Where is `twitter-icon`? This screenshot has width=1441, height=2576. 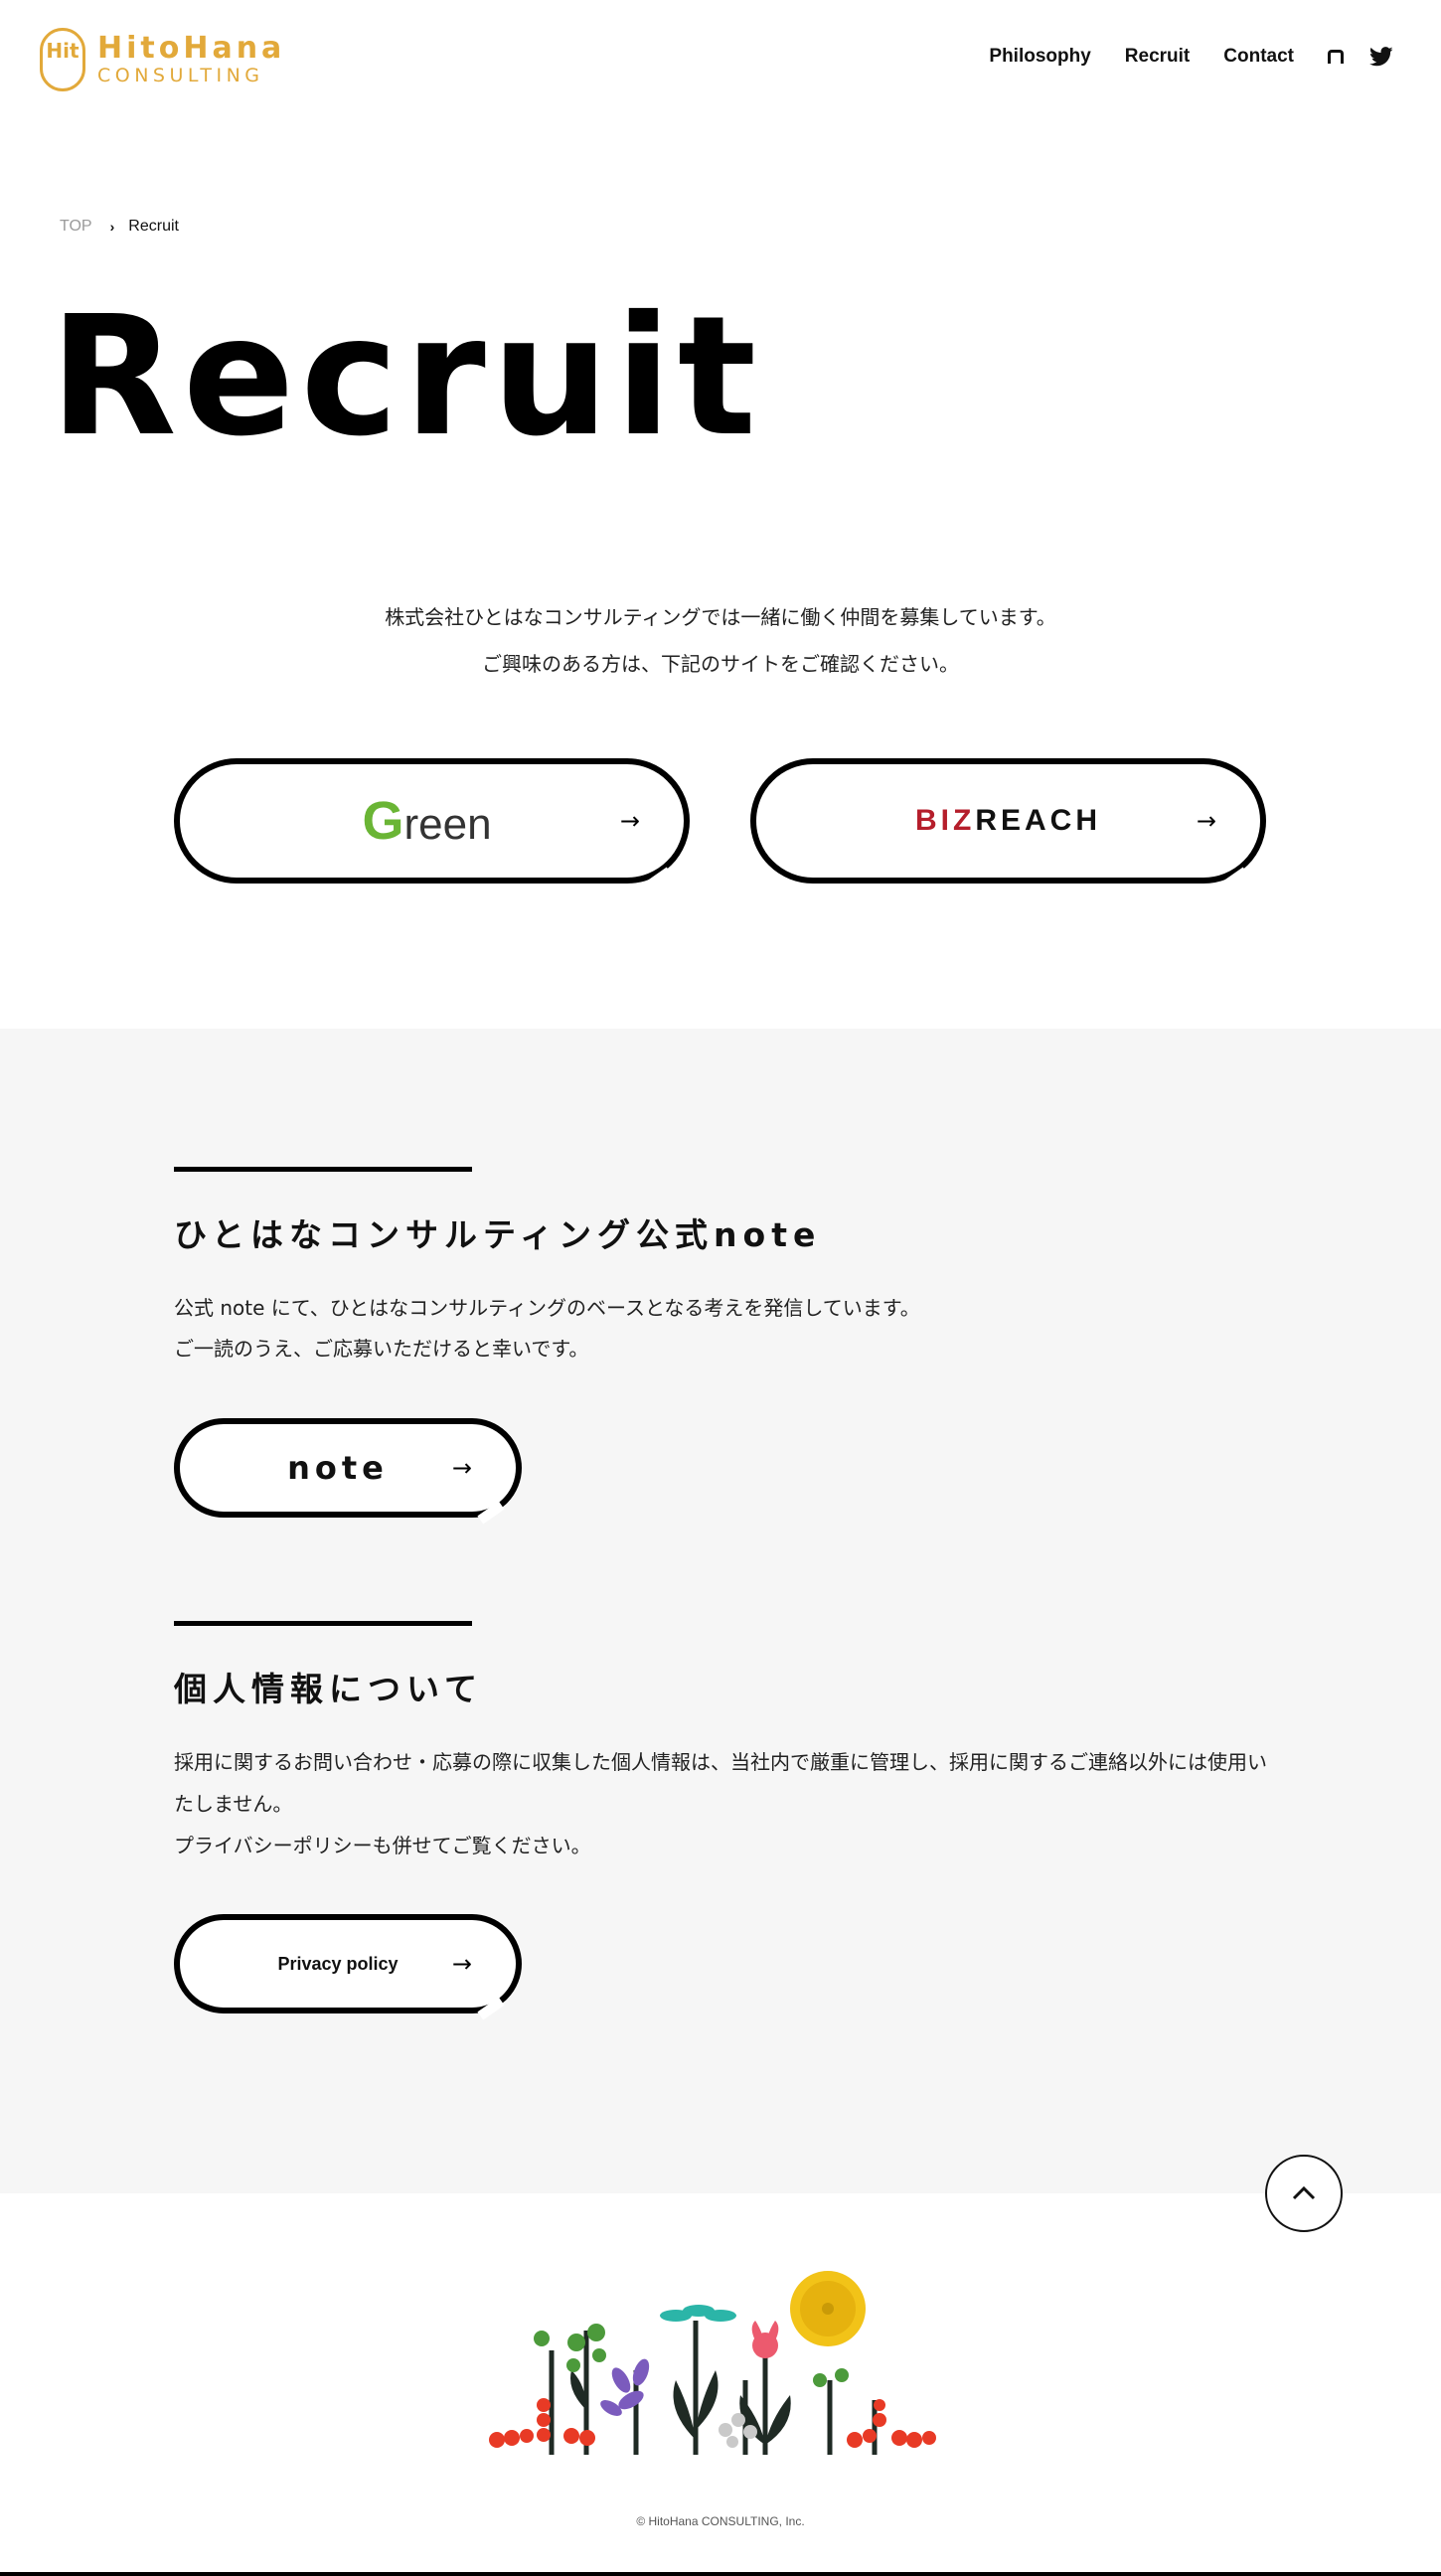
twitter-icon is located at coordinates (1381, 57).